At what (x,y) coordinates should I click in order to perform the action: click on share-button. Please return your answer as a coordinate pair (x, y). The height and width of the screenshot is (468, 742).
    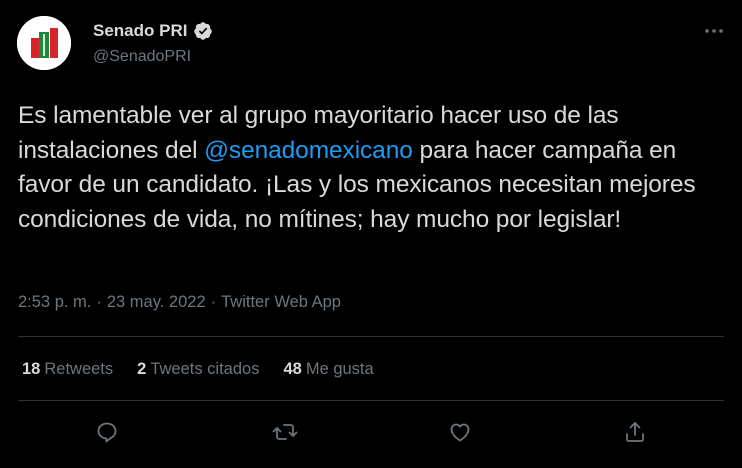
    Looking at the image, I should click on (635, 432).